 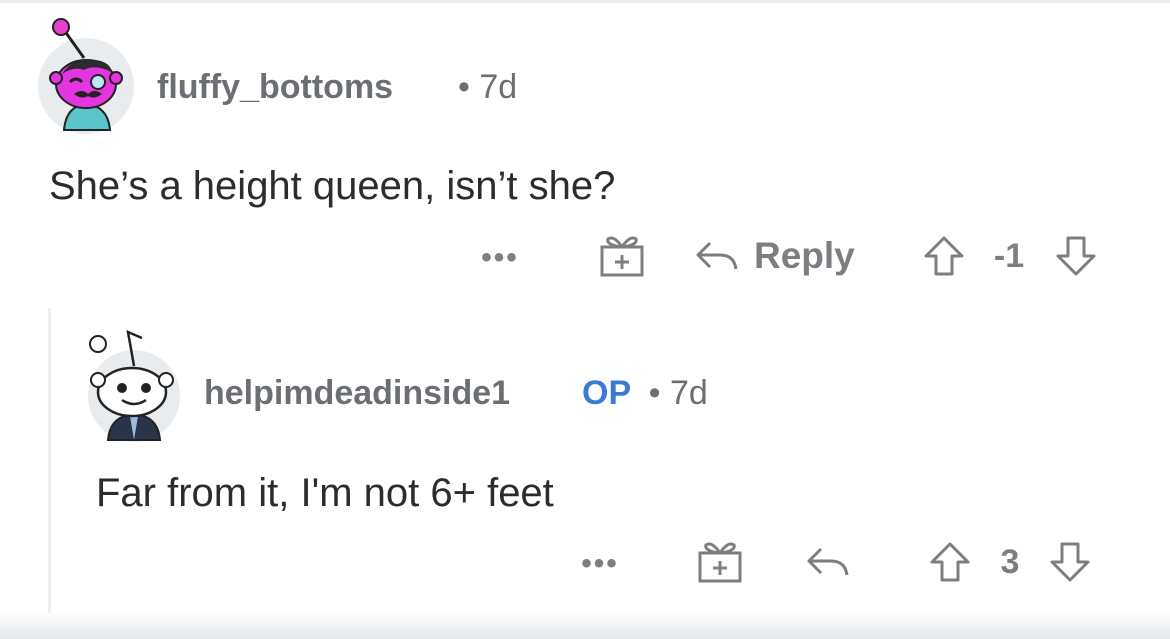 I want to click on comment-body: She’s a height queen, isn’t she?, so click(x=332, y=186).